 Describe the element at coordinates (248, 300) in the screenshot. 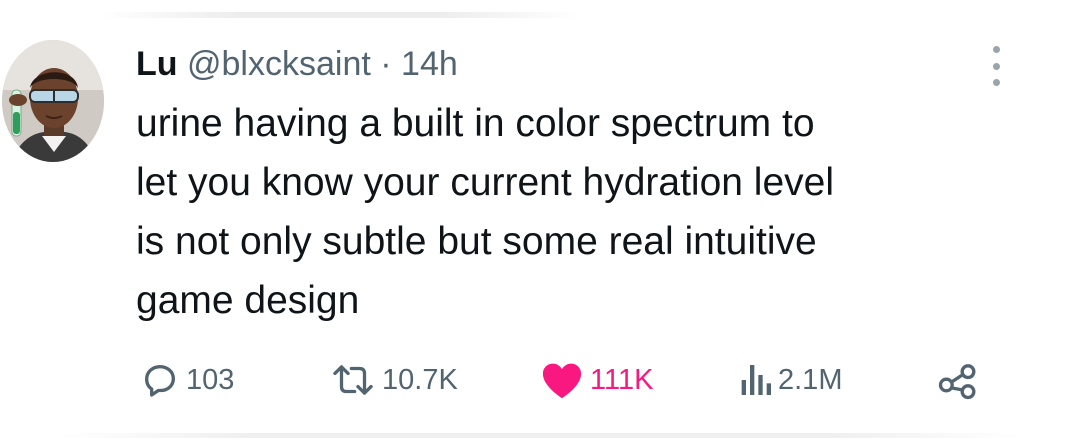

I see `tweet-text-line: game design` at that location.